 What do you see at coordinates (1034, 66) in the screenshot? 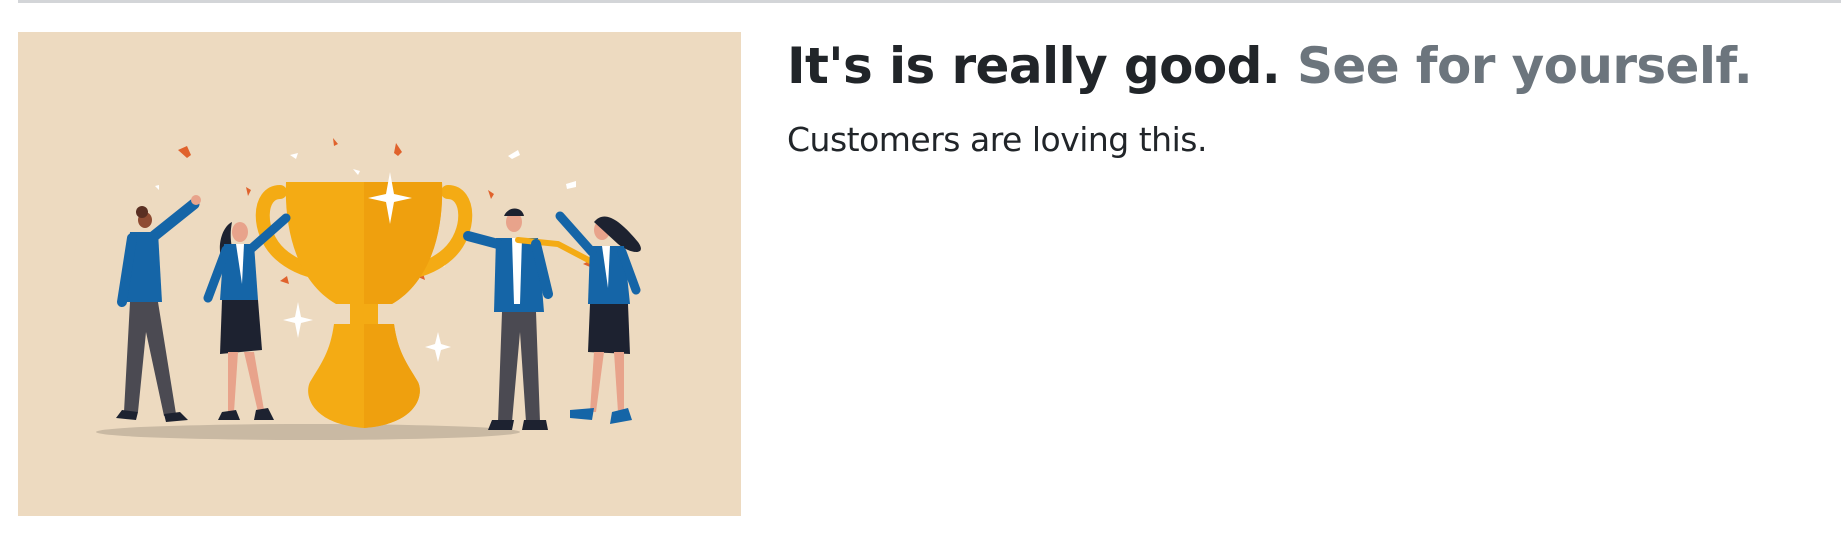
I see `heading-main: It's is really good.` at bounding box center [1034, 66].